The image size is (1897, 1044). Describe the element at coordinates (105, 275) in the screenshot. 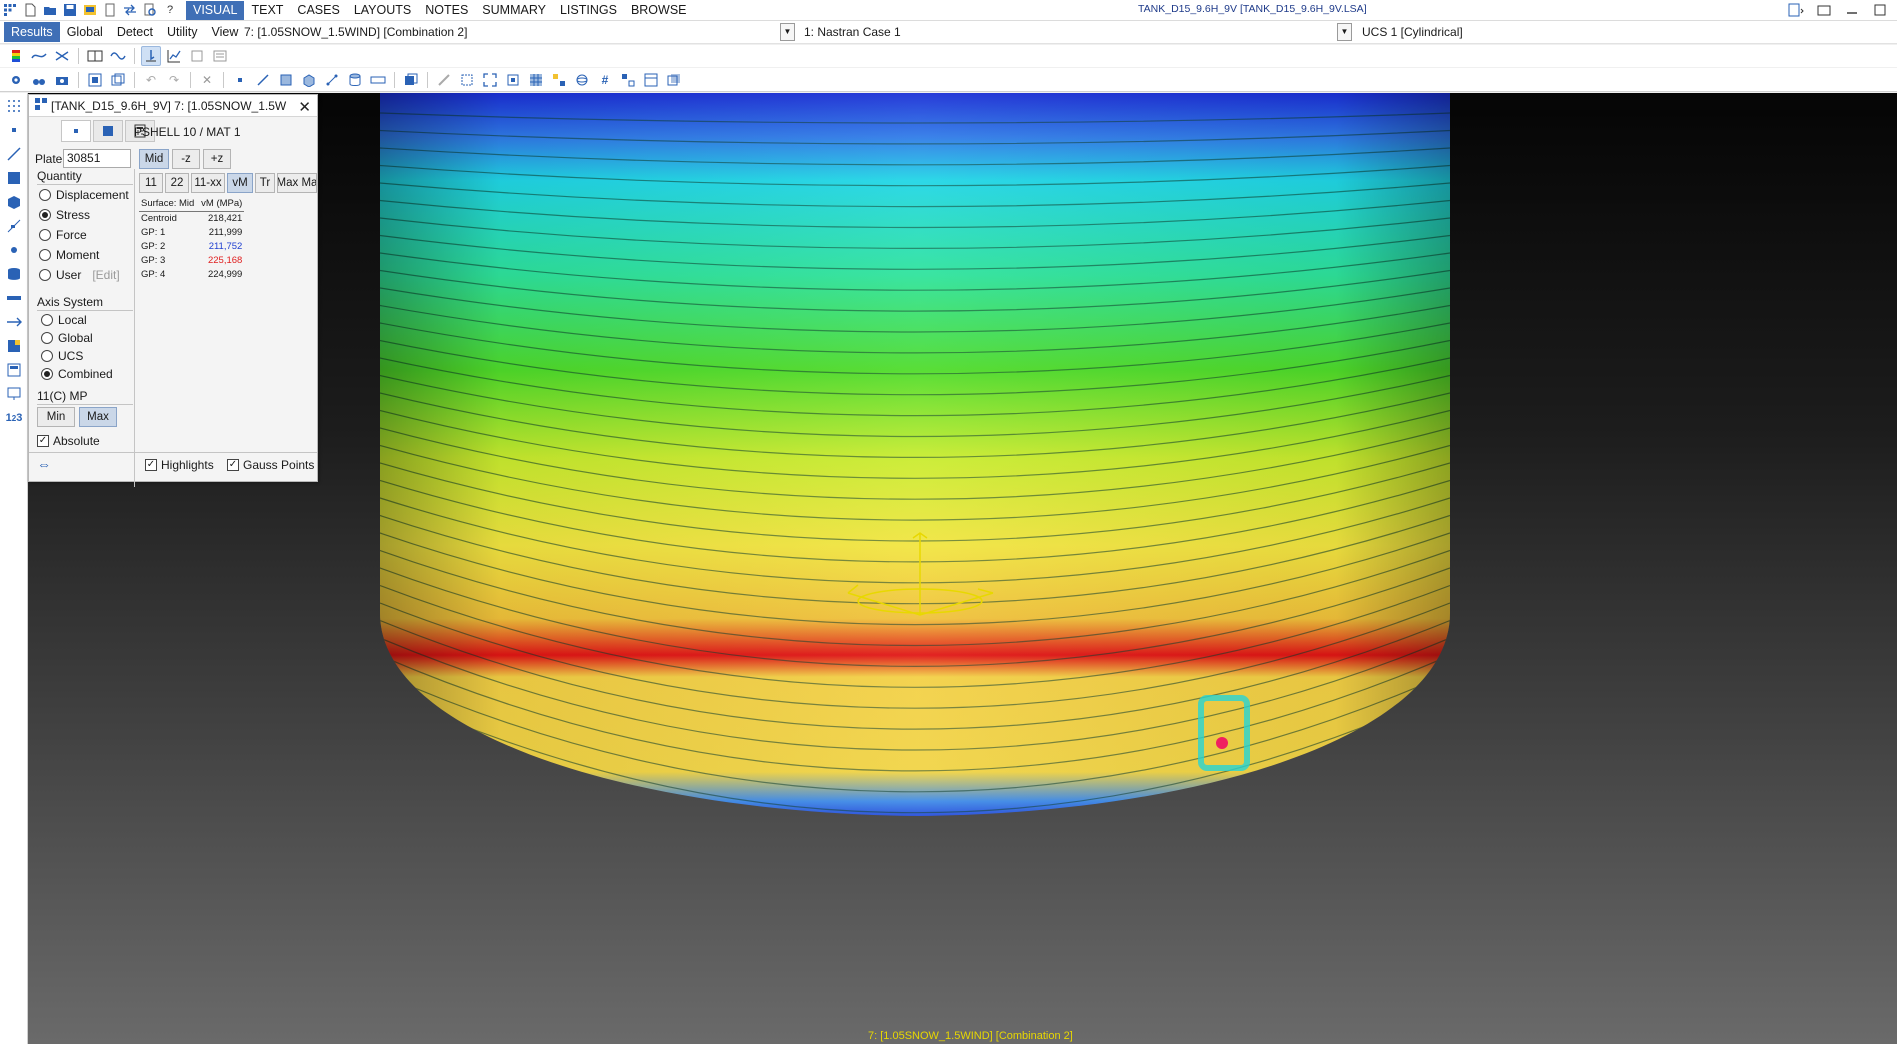

I see `user-edit-link: [Edit]` at that location.